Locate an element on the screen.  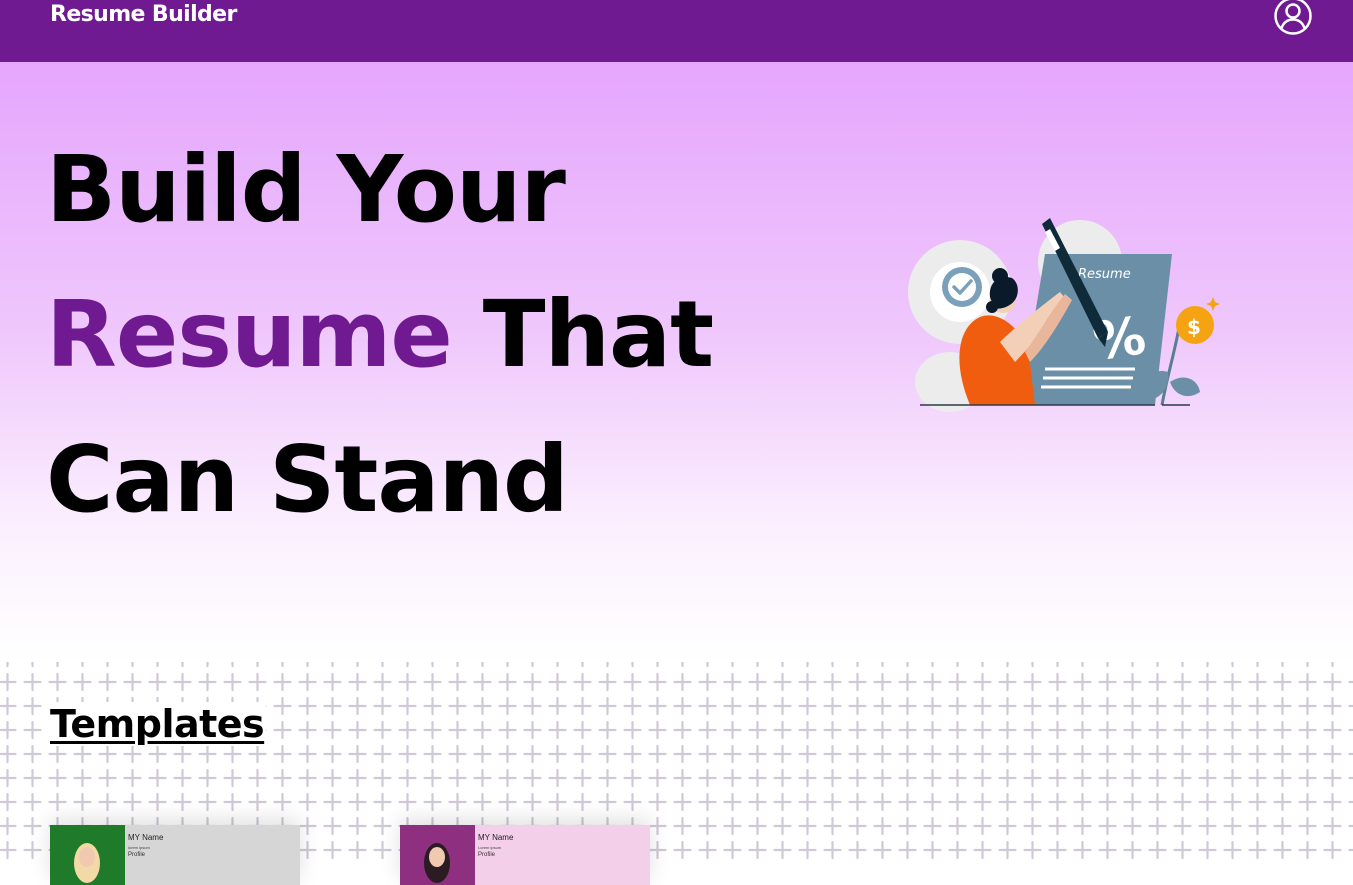
resume-illustration: Resume % $ is located at coordinates (1064, 315).